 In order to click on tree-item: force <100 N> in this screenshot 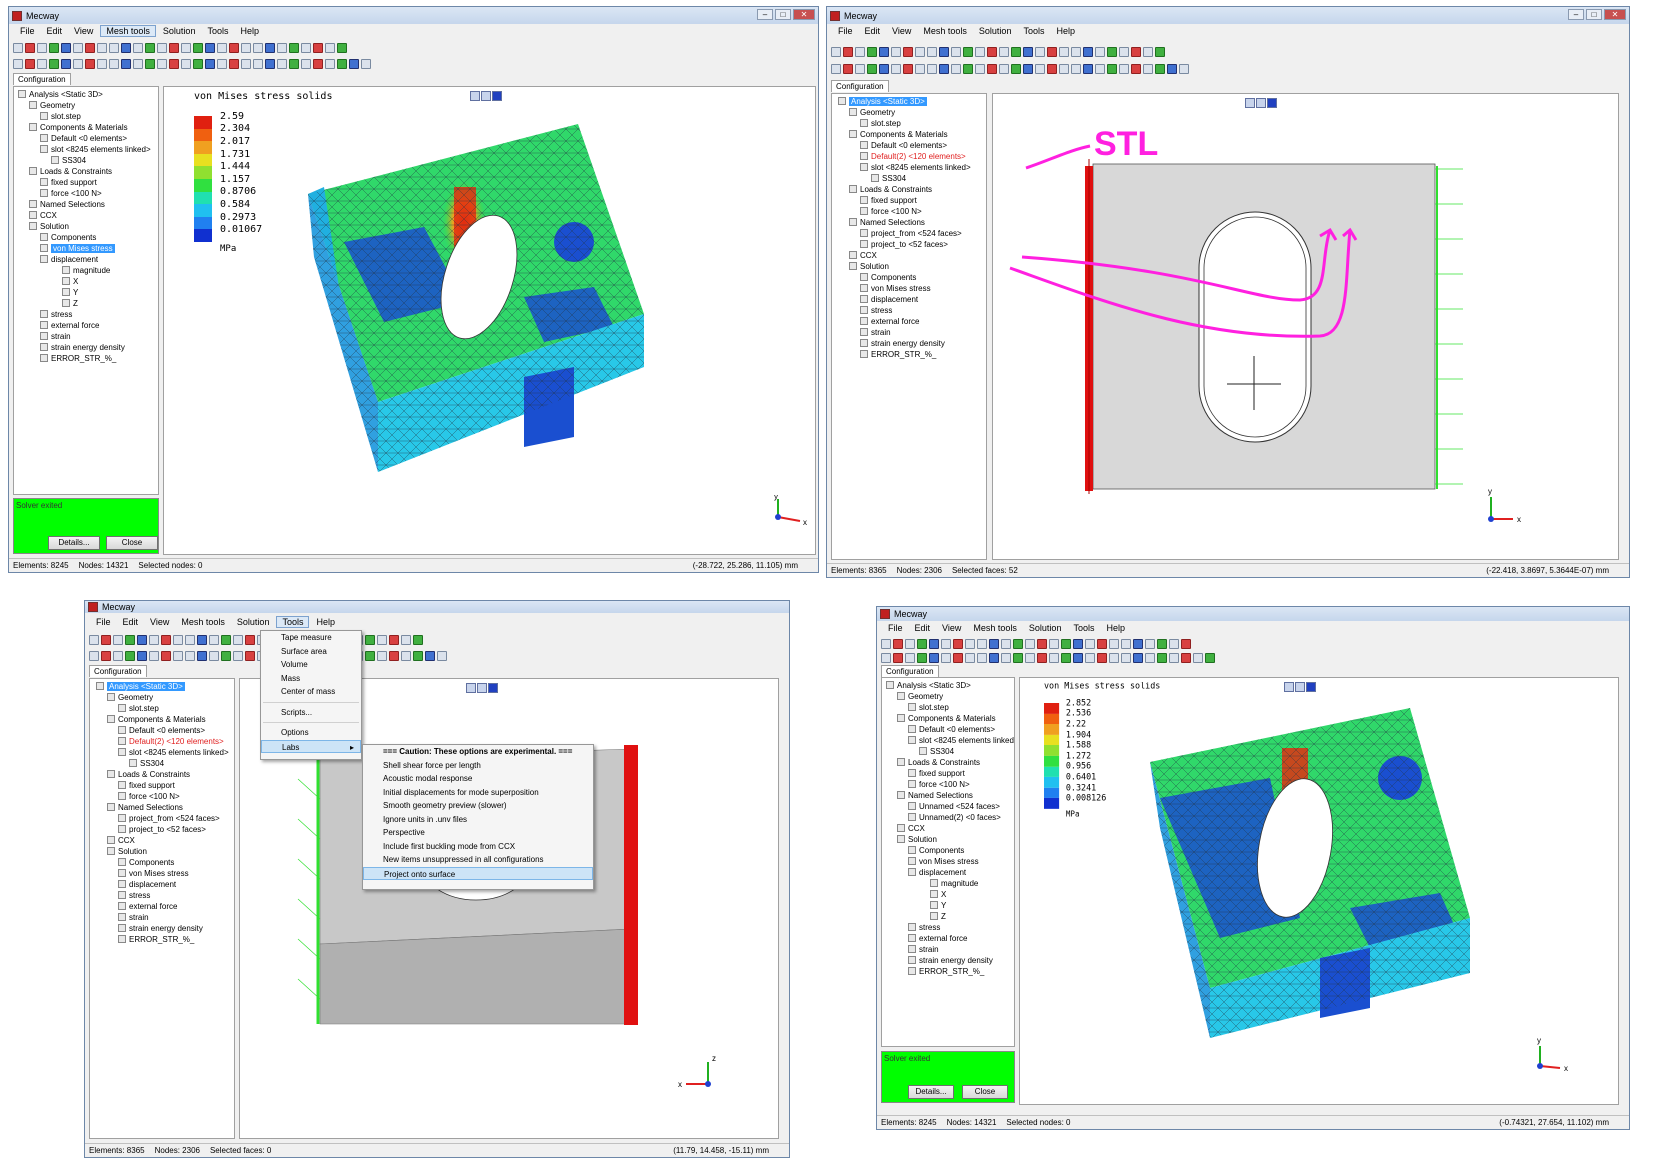, I will do `click(950, 784)`.